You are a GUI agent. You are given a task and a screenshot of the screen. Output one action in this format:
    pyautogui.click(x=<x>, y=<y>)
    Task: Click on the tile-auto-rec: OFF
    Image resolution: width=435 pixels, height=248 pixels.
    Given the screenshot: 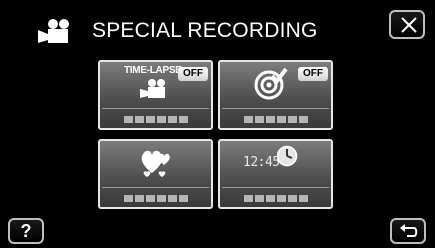 What is the action you would take?
    pyautogui.click(x=275, y=95)
    